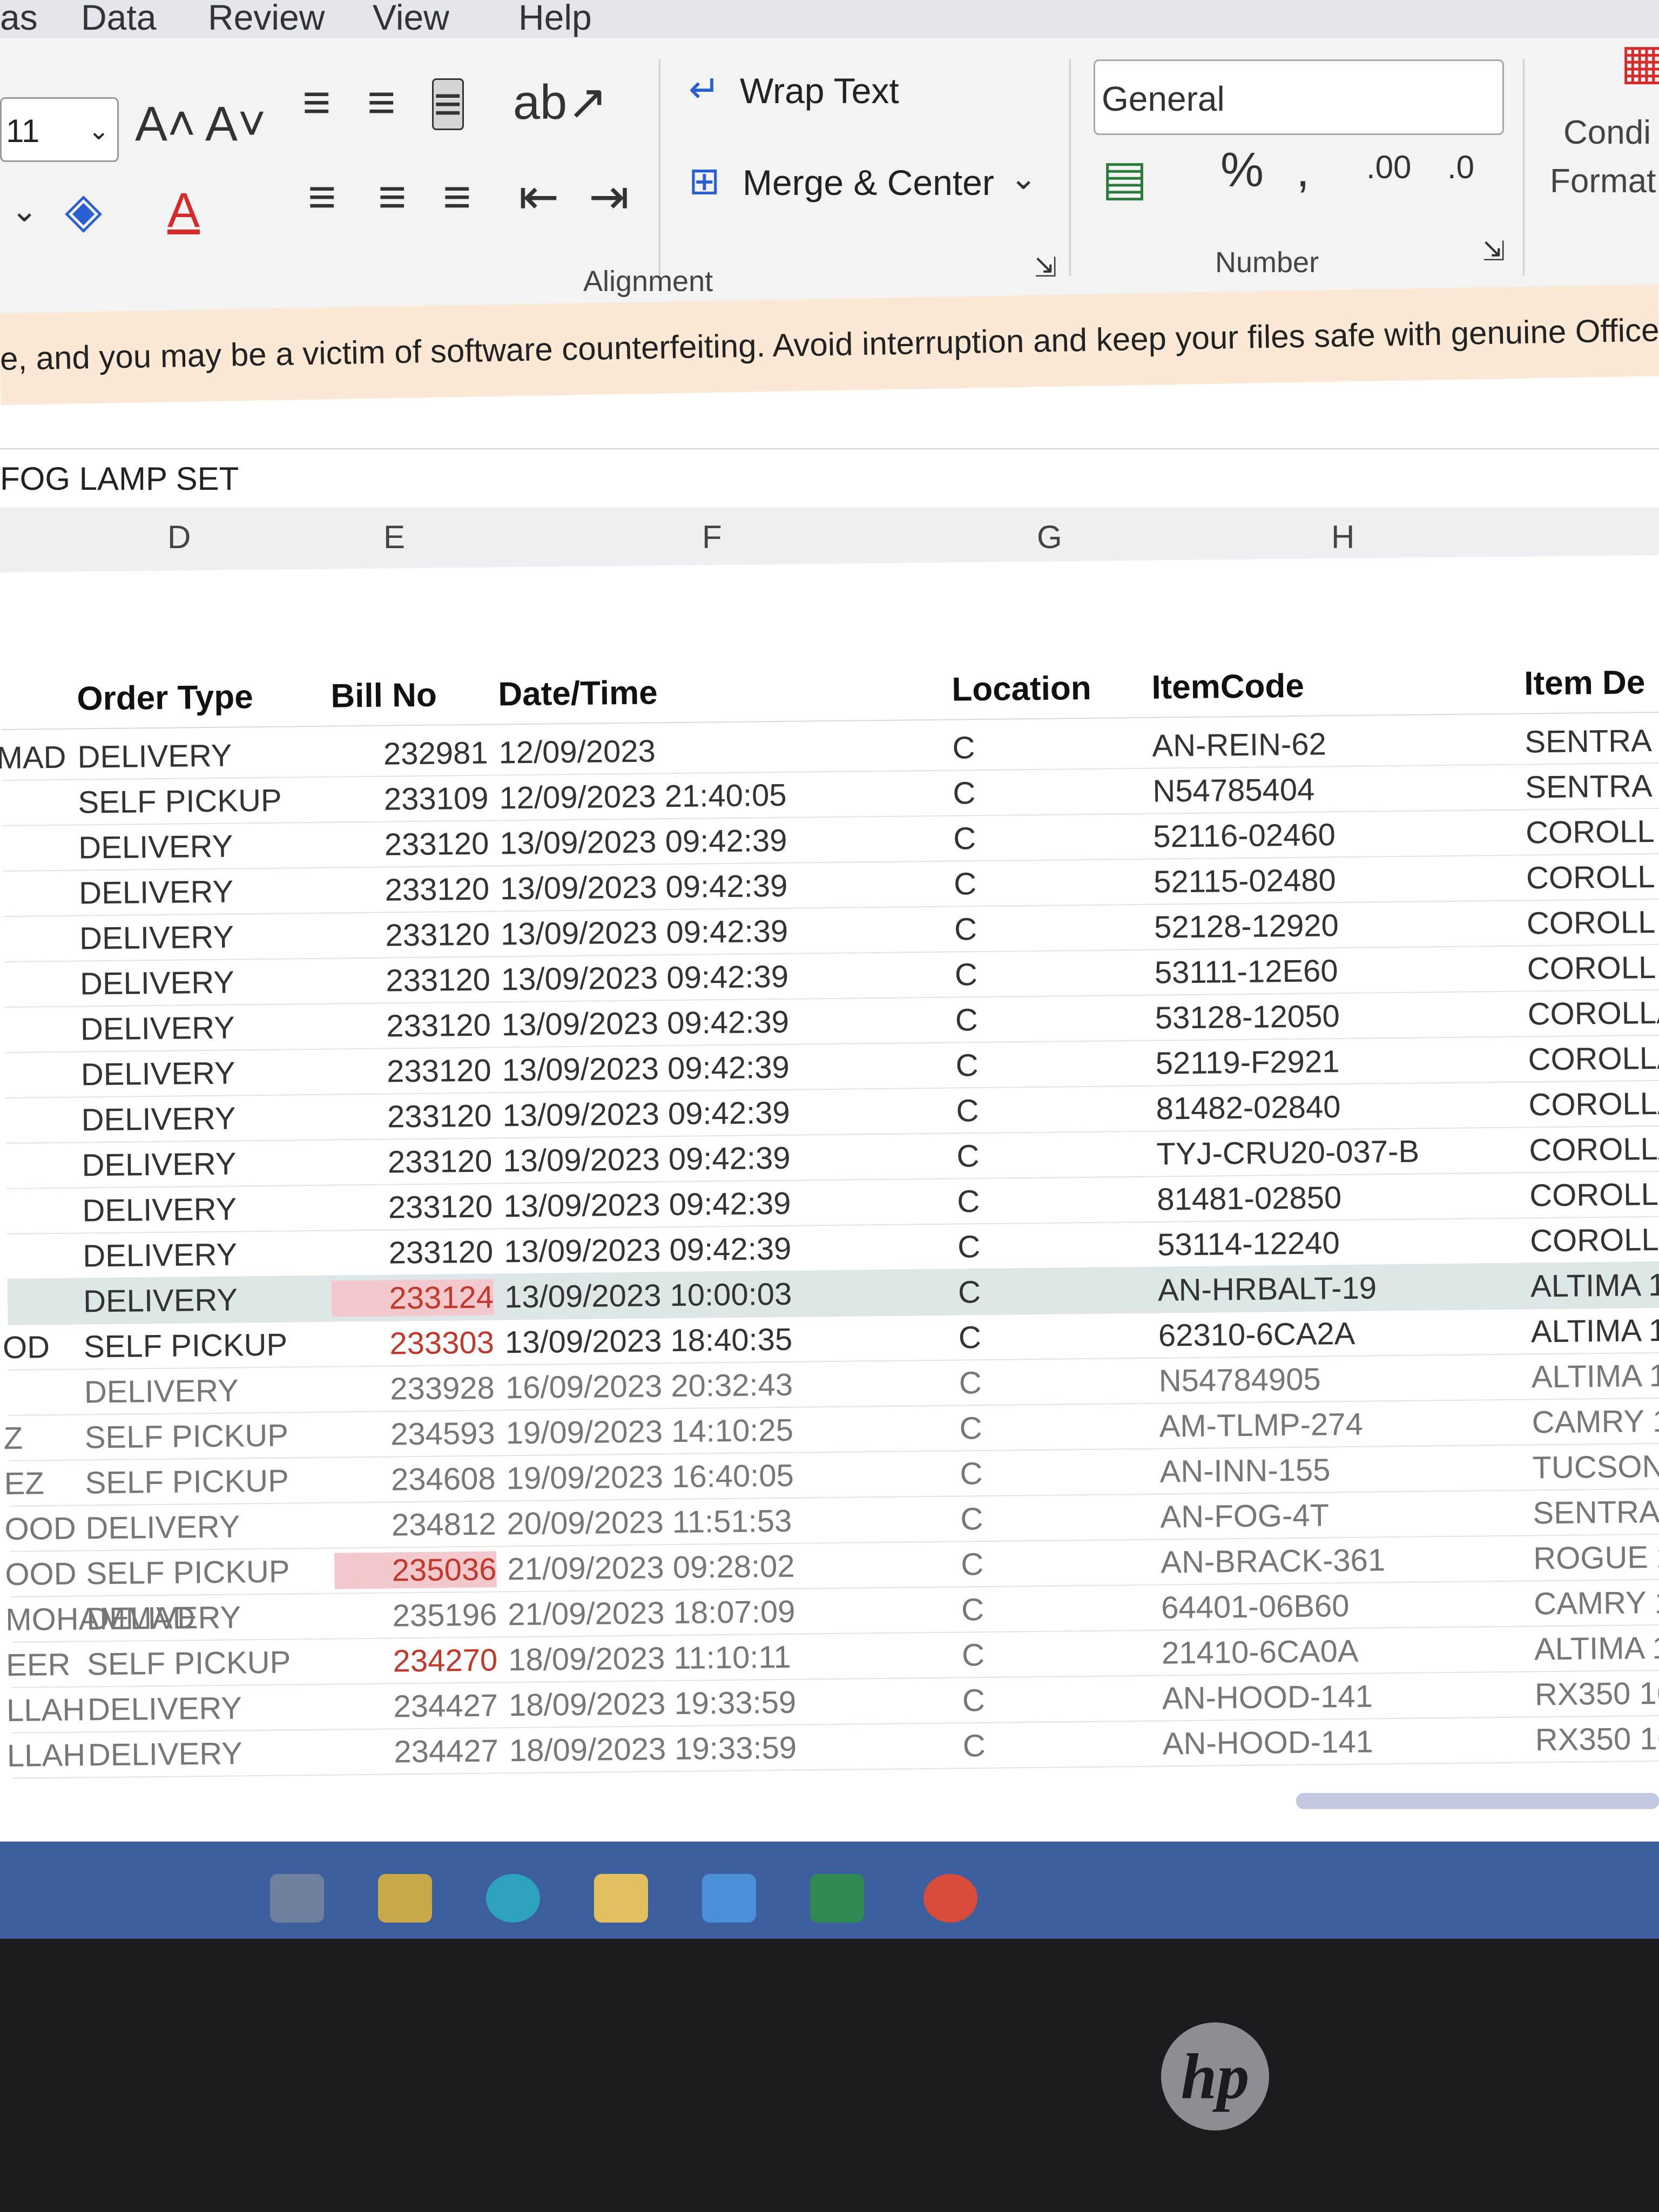 The image size is (1659, 2212). What do you see at coordinates (649, 1522) in the screenshot?
I see `cell-date-time: 20/09/2023 11:51:53` at bounding box center [649, 1522].